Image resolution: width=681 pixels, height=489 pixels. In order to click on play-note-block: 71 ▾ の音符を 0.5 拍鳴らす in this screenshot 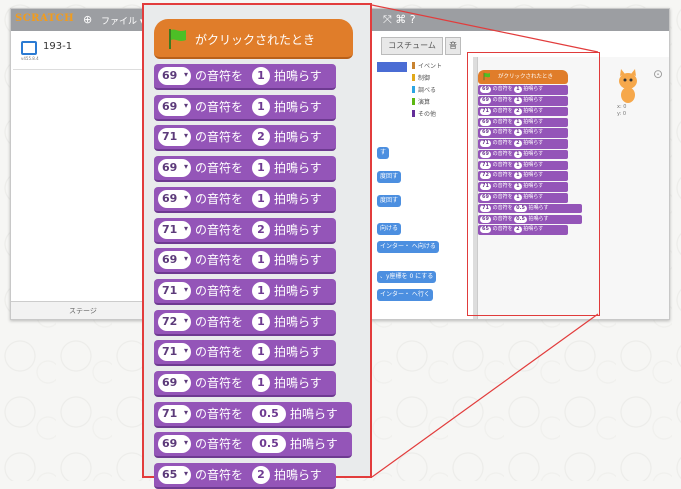, I will do `click(253, 414)`.